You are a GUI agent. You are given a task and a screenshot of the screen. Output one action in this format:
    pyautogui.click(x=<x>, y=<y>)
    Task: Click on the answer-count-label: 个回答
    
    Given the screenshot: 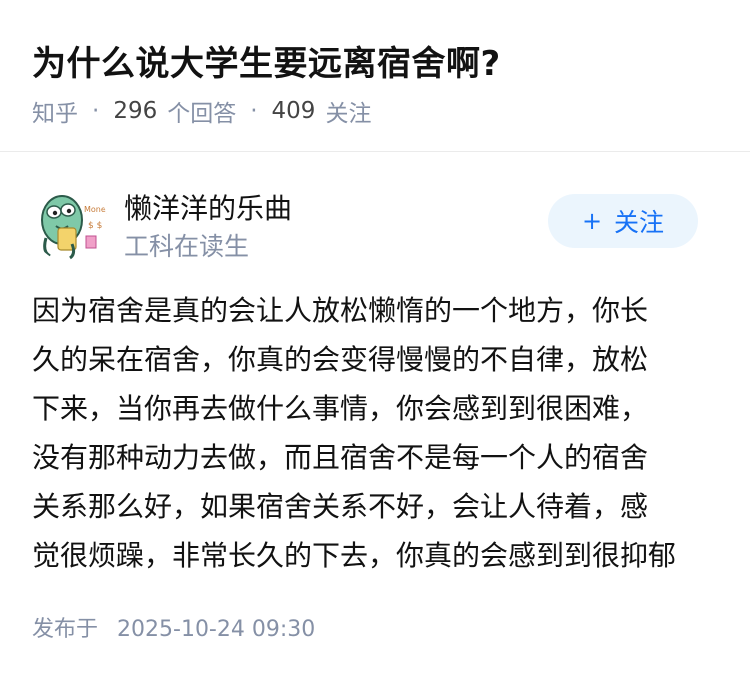 What is the action you would take?
    pyautogui.click(x=201, y=111)
    